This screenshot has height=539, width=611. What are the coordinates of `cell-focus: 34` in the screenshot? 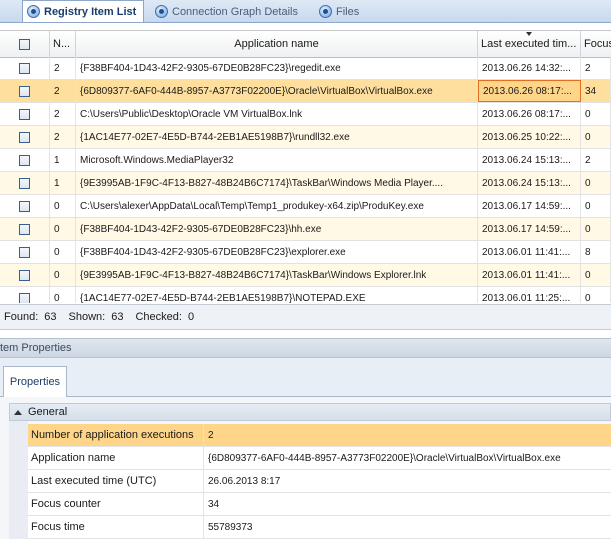 It's located at (596, 91).